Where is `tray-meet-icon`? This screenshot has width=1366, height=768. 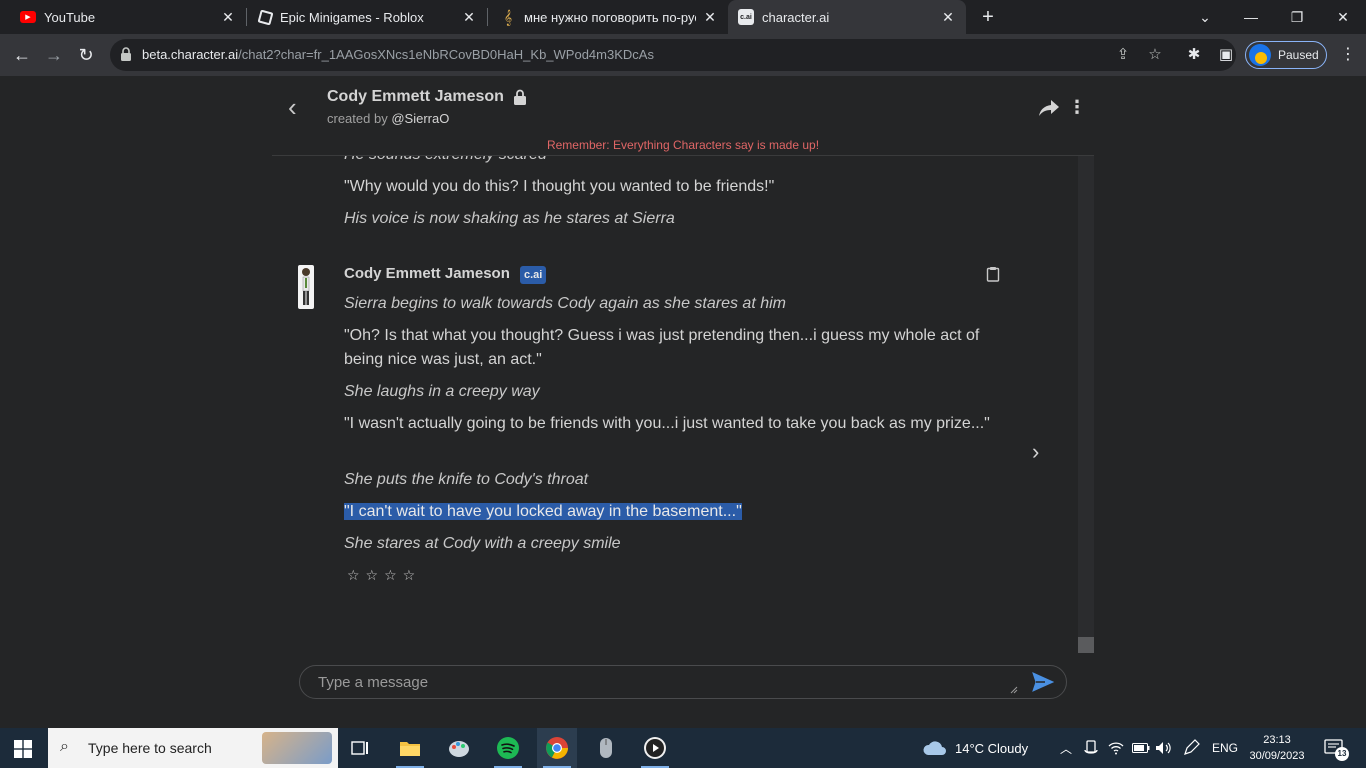 tray-meet-icon is located at coordinates (1091, 748).